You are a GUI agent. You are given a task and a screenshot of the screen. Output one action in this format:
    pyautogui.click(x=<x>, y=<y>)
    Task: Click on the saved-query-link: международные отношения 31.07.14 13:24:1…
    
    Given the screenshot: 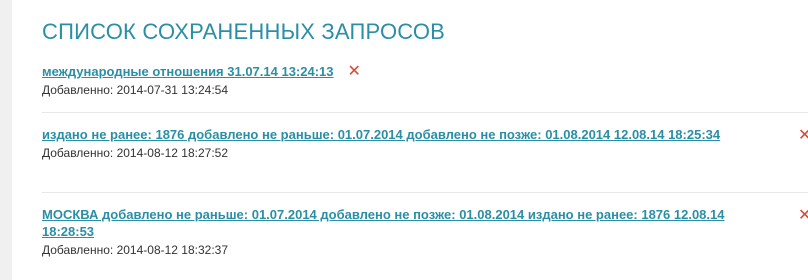 What is the action you would take?
    pyautogui.click(x=188, y=71)
    